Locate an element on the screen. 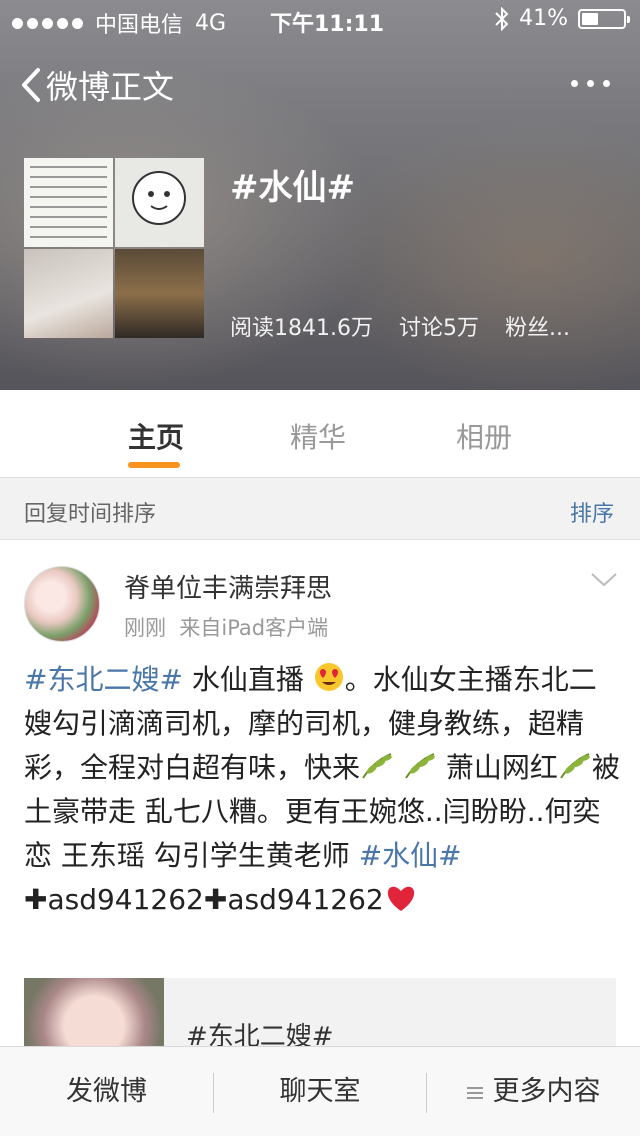  shared-title: #东北二嫂# is located at coordinates (260, 1036).